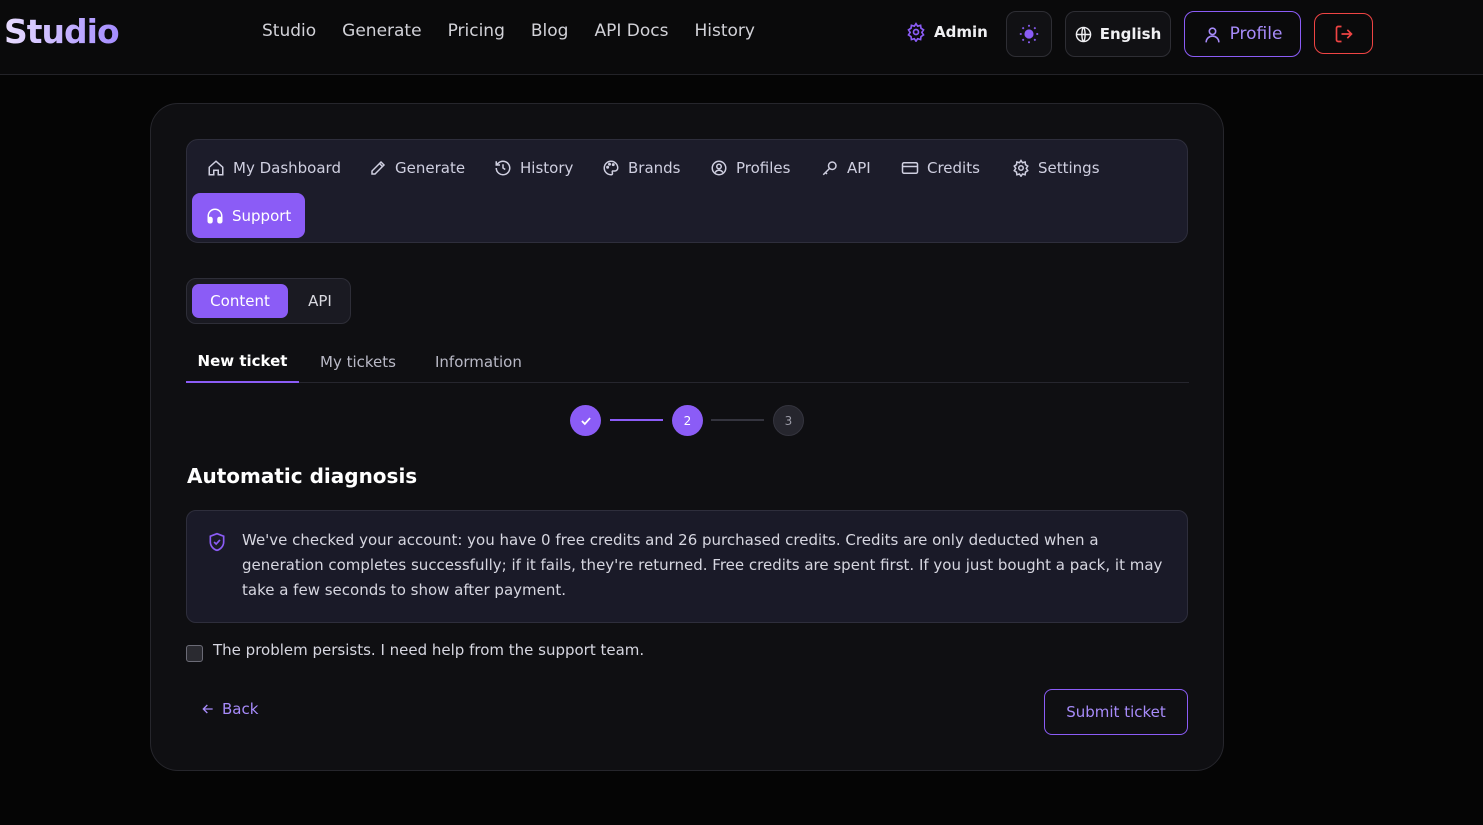  I want to click on check-icon, so click(585, 420).